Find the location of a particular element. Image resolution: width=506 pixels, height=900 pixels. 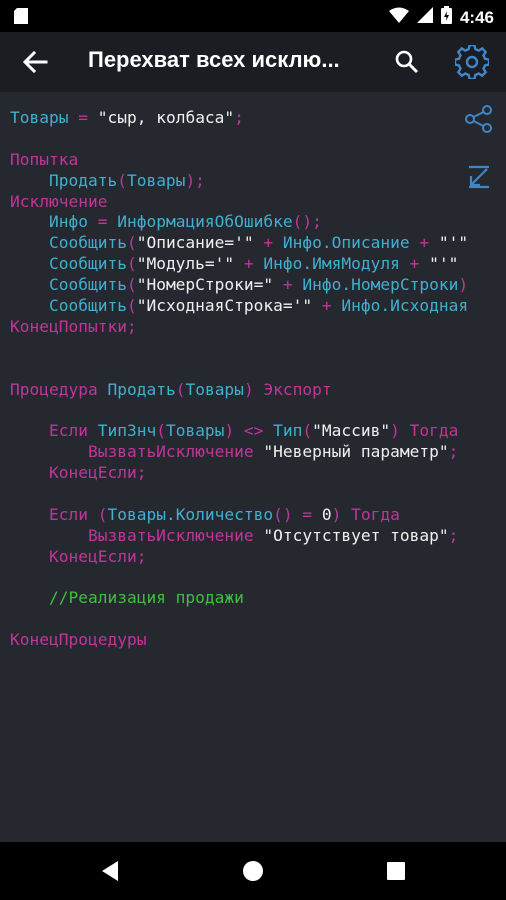

sd-card-icon is located at coordinates (21, 18).